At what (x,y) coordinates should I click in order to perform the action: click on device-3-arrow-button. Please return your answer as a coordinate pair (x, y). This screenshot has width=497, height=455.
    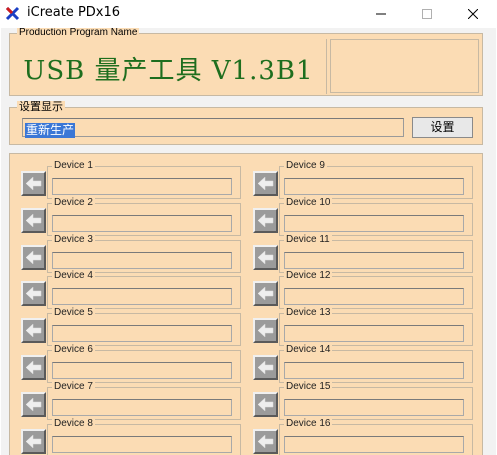
    Looking at the image, I should click on (33, 257).